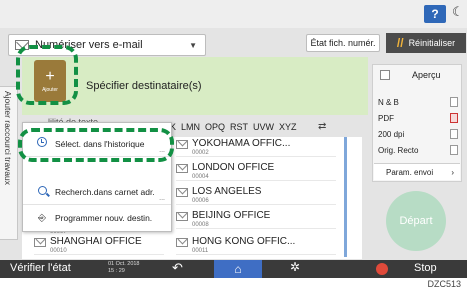  What do you see at coordinates (58, 251) in the screenshot?
I see `entry-number: 00010` at bounding box center [58, 251].